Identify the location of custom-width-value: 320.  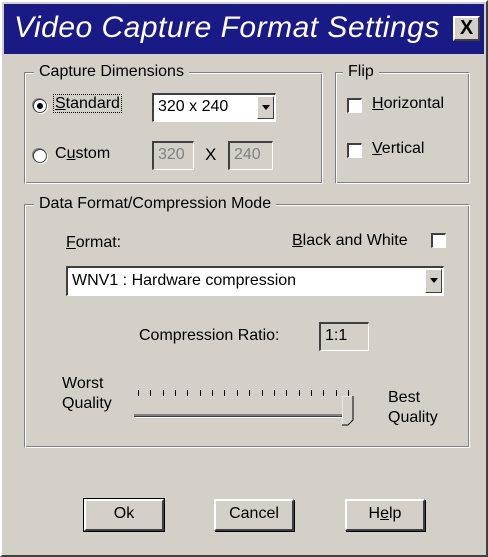
(171, 154).